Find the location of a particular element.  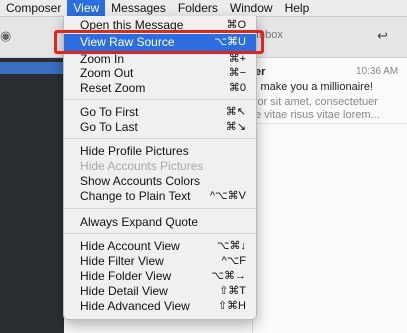

shortcut-label: ⌘− is located at coordinates (237, 73).